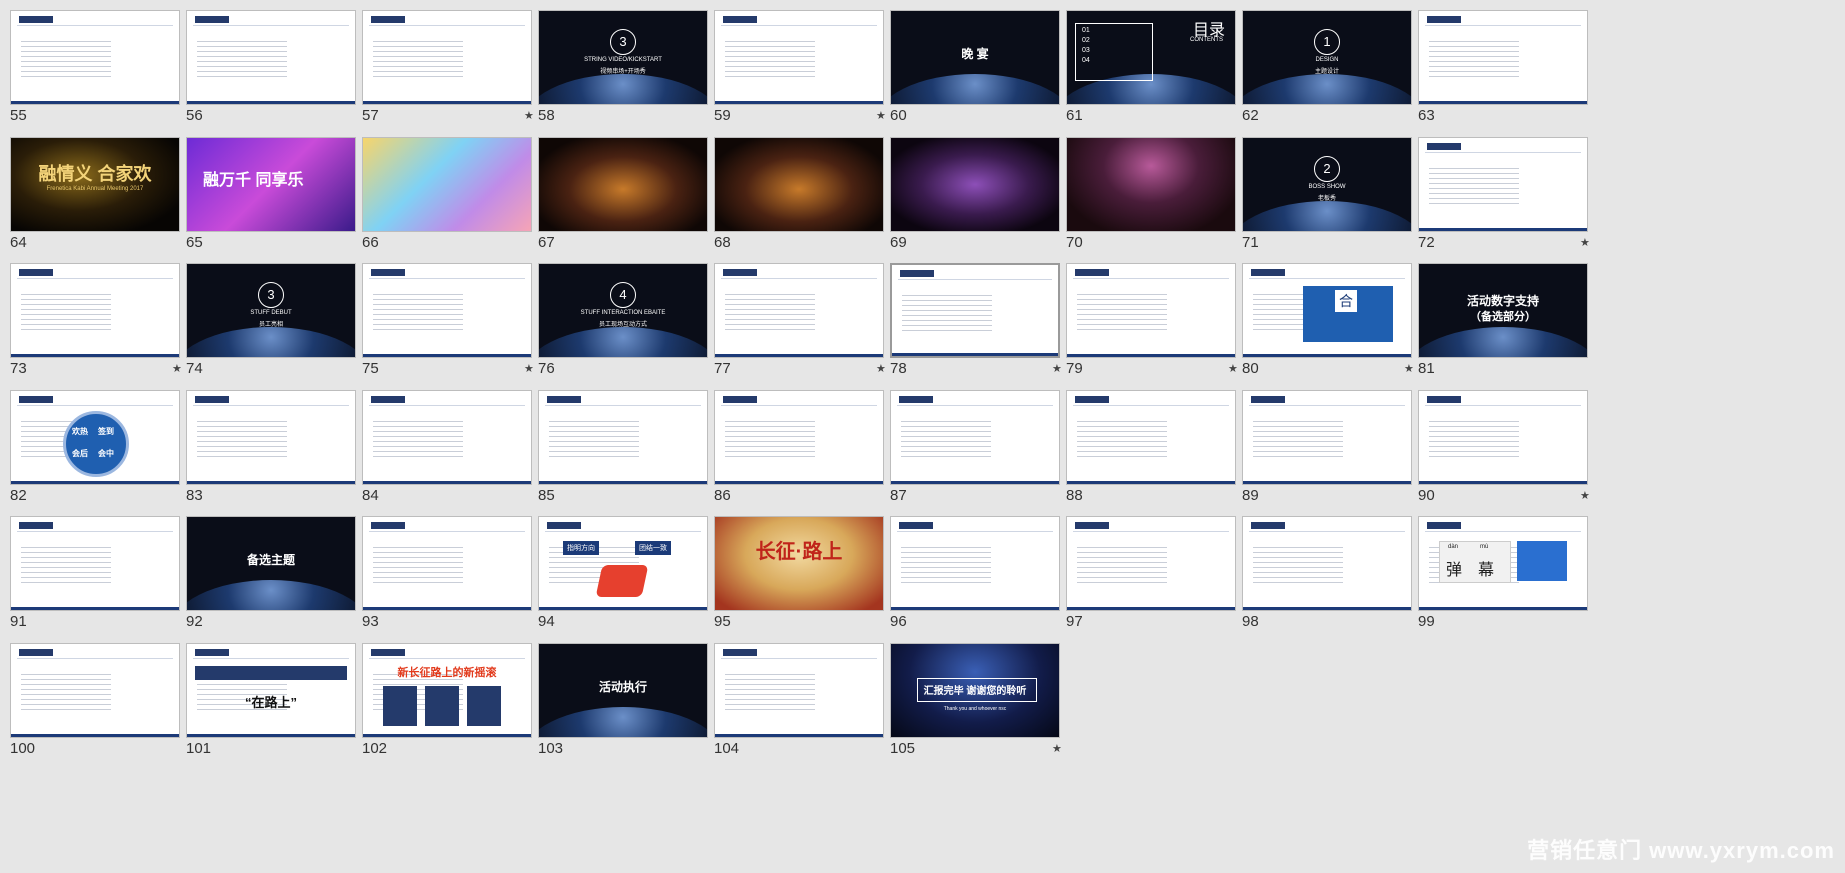 The width and height of the screenshot is (1845, 873). What do you see at coordinates (1503, 310) in the screenshot?
I see `slide-thumbnail: 活动数字支持 （备选部分）` at bounding box center [1503, 310].